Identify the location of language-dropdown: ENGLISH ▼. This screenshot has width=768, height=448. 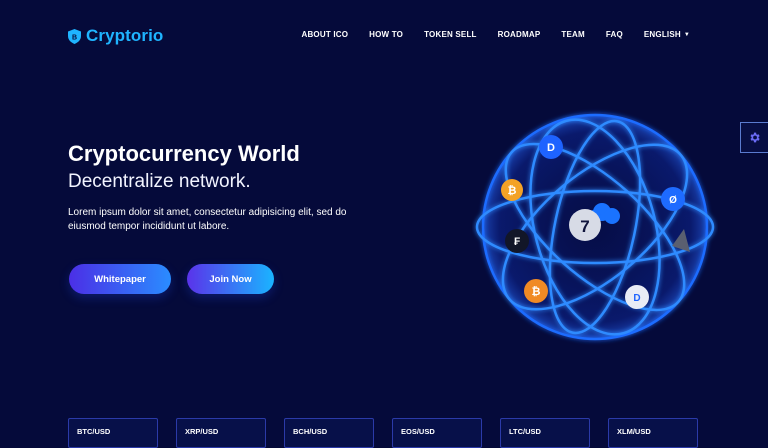
(667, 34).